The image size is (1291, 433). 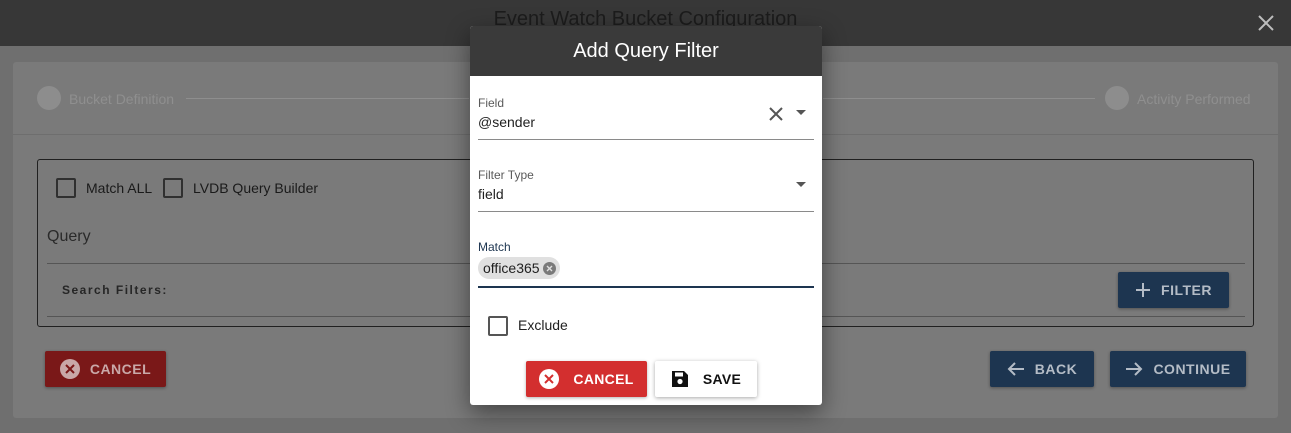 What do you see at coordinates (1143, 290) in the screenshot?
I see `plus-icon` at bounding box center [1143, 290].